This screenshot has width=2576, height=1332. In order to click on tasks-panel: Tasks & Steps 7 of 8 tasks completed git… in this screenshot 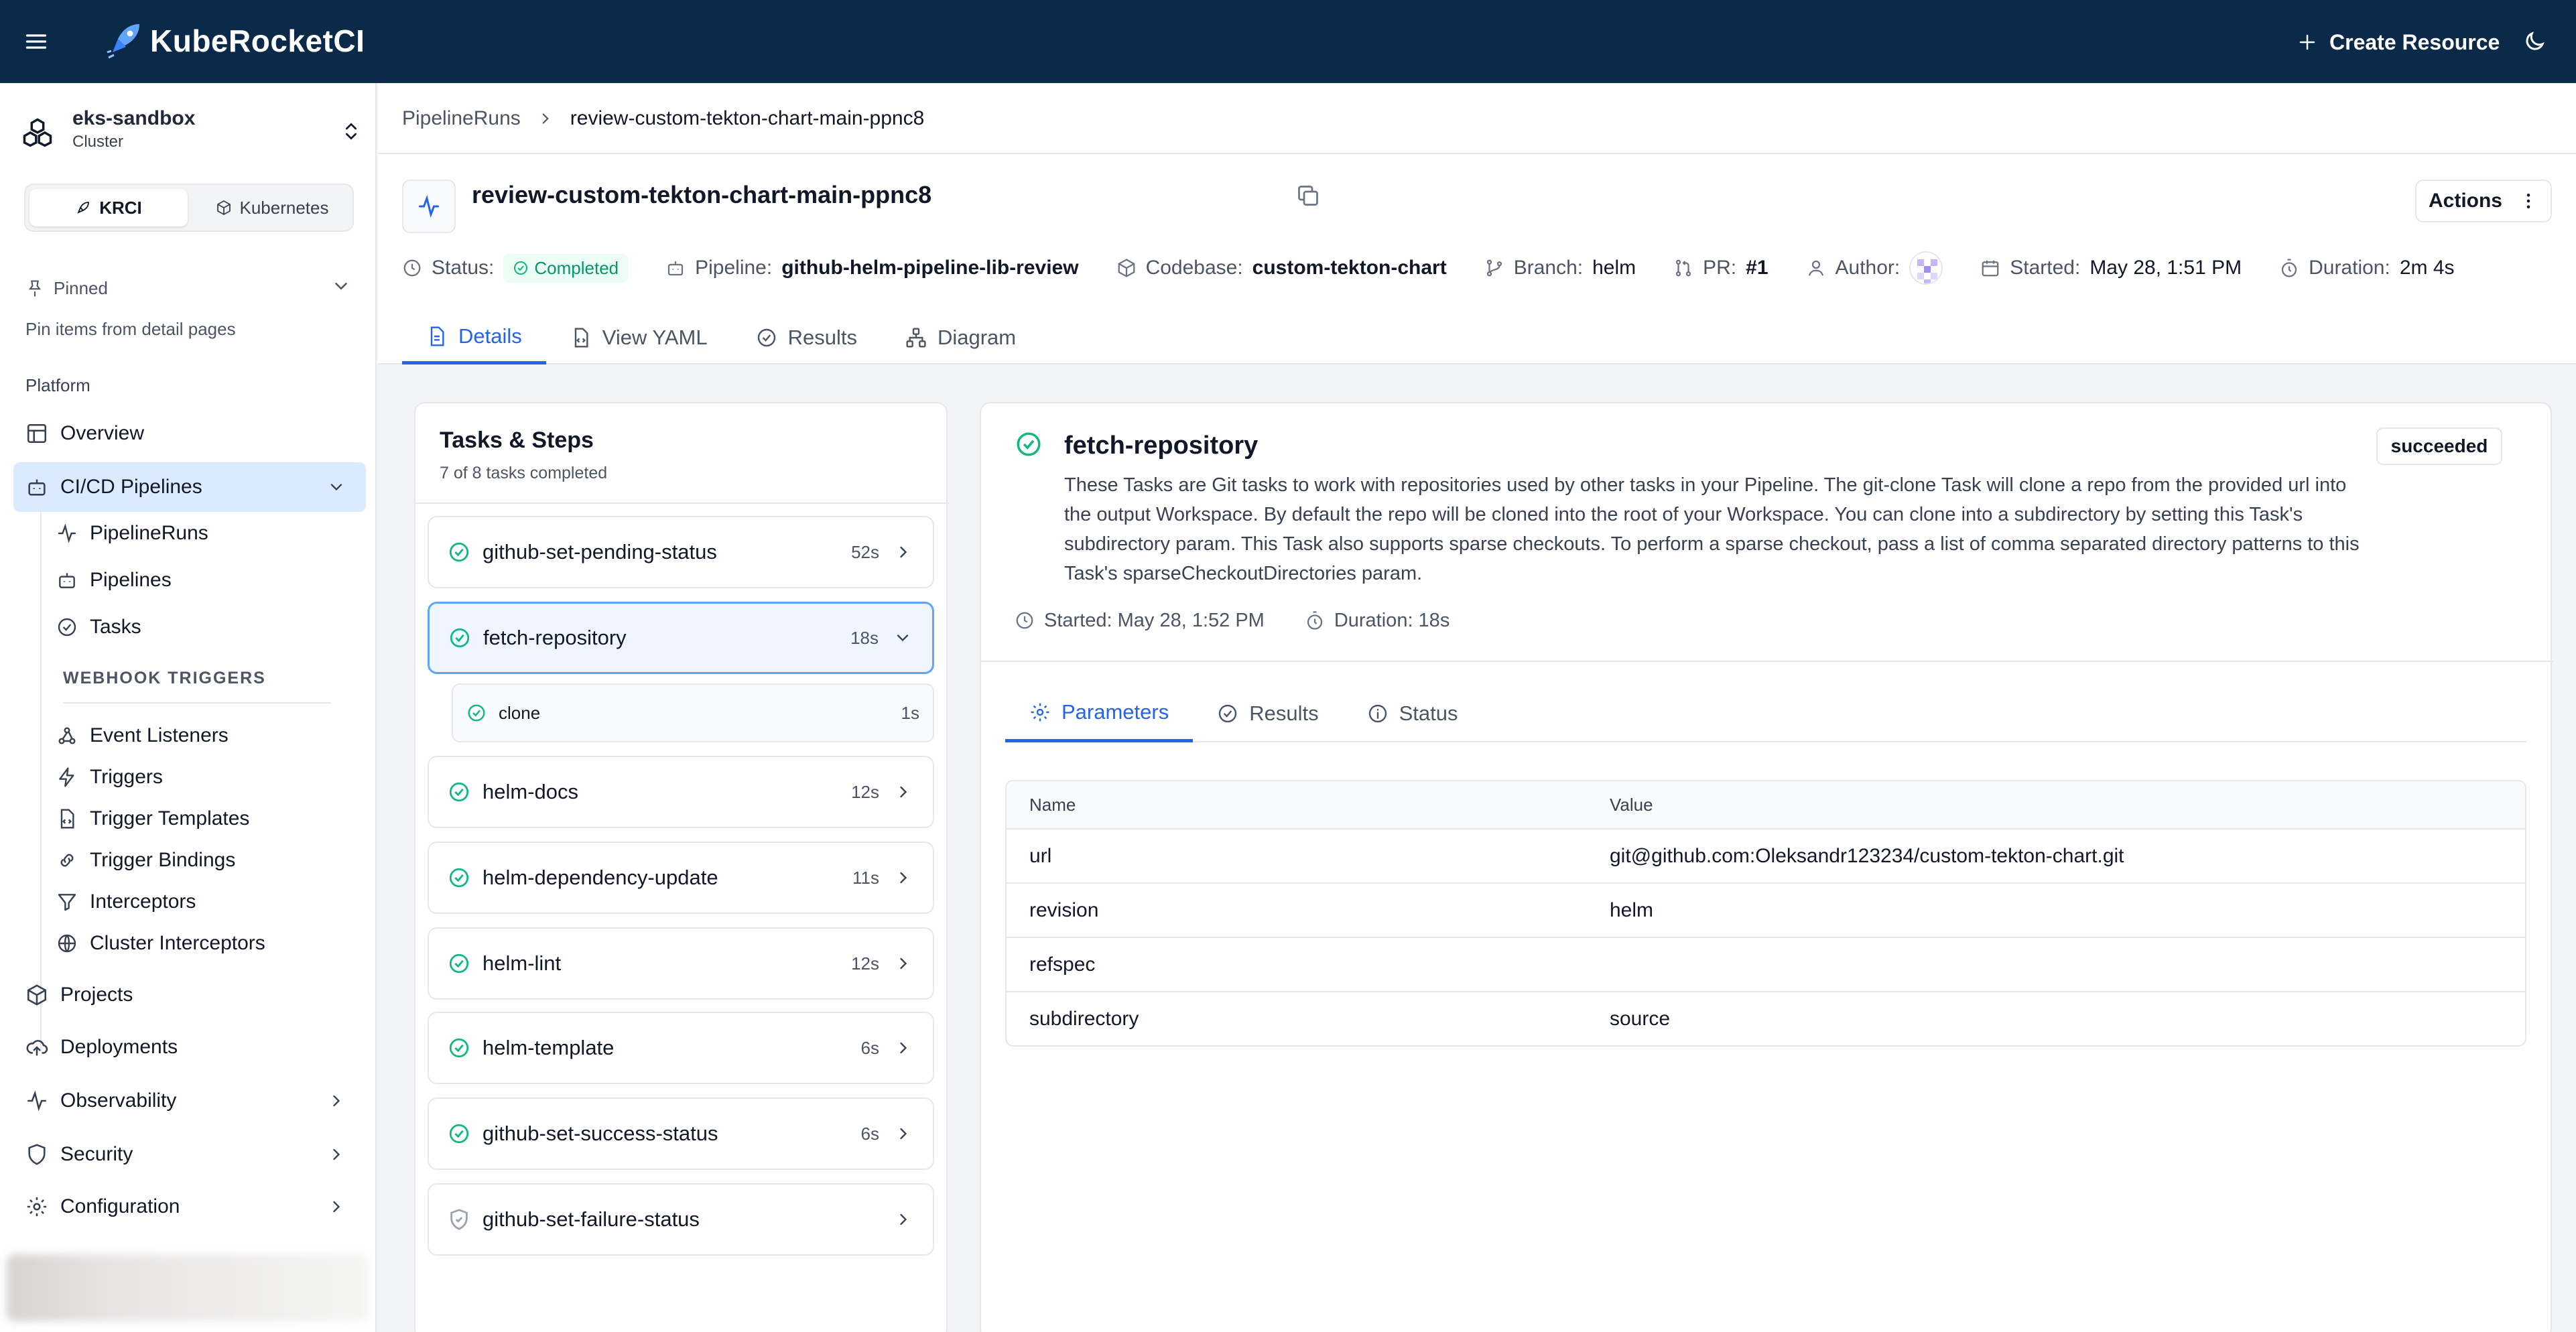, I will do `click(681, 867)`.